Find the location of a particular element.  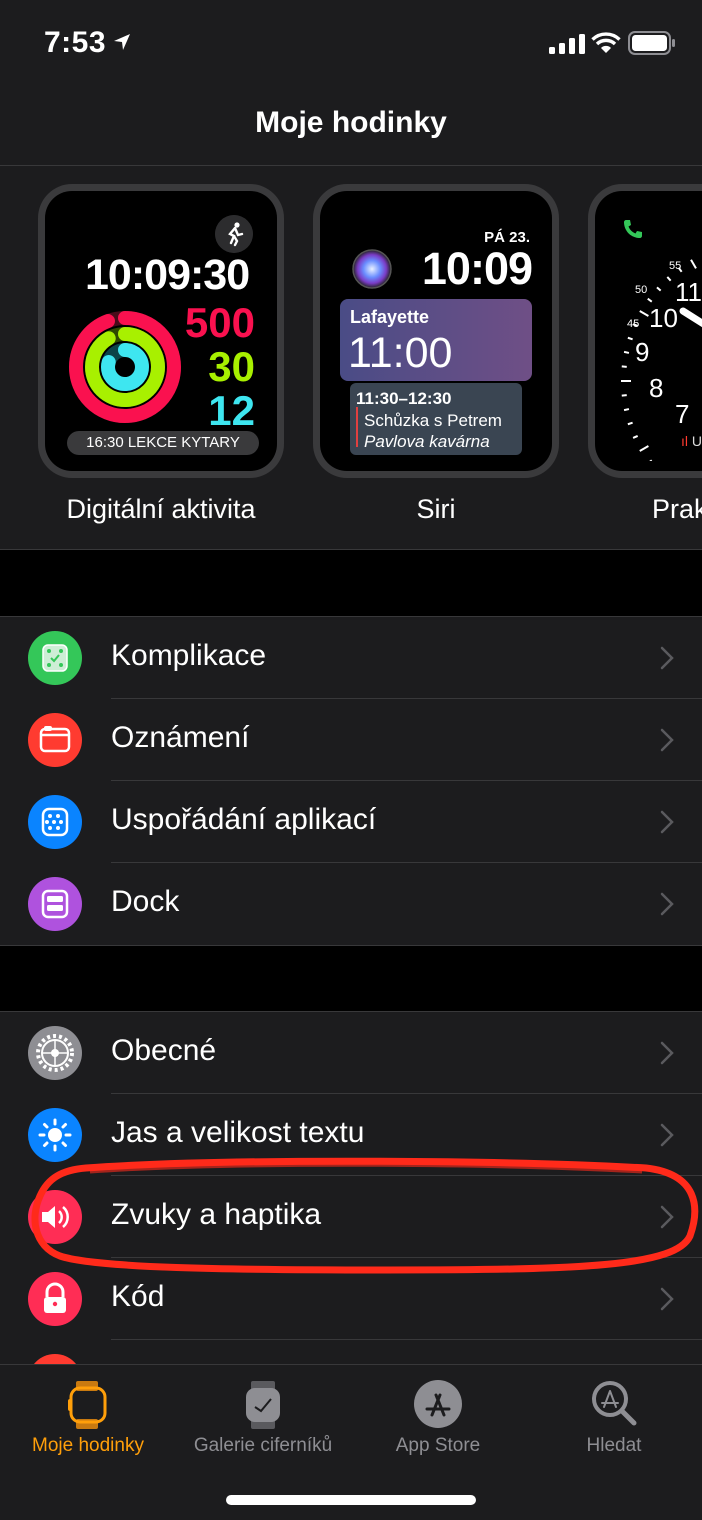

siri-icon is located at coordinates (372, 269).